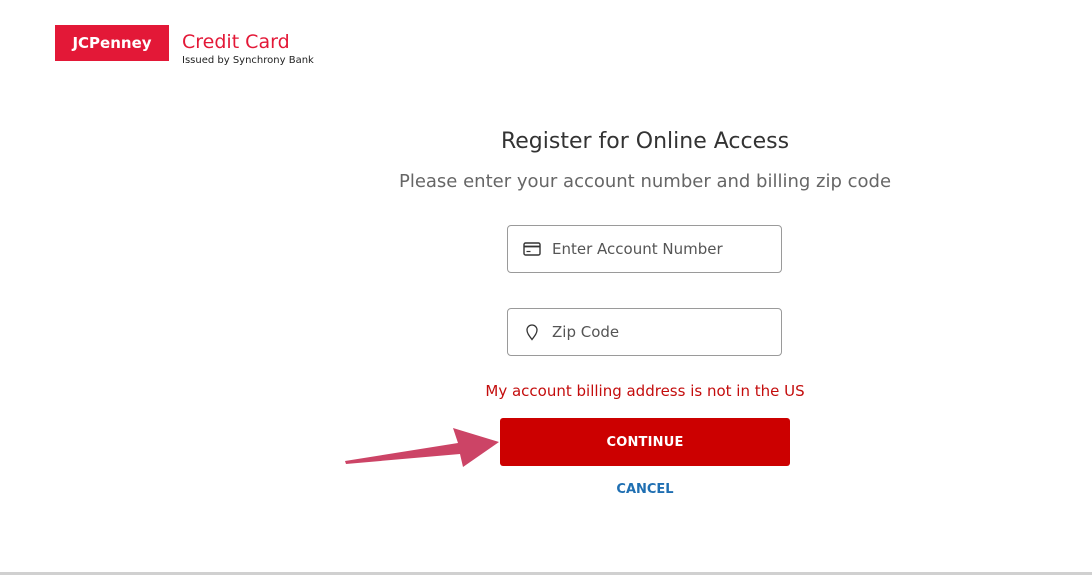 The height and width of the screenshot is (575, 1092). I want to click on logo-text: Credit Card Issued by Synchrony Bank, so click(248, 46).